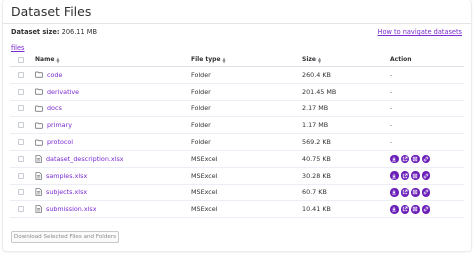 The width and height of the screenshot is (474, 253). What do you see at coordinates (319, 91) in the screenshot?
I see `file-size: 201.45 MB` at bounding box center [319, 91].